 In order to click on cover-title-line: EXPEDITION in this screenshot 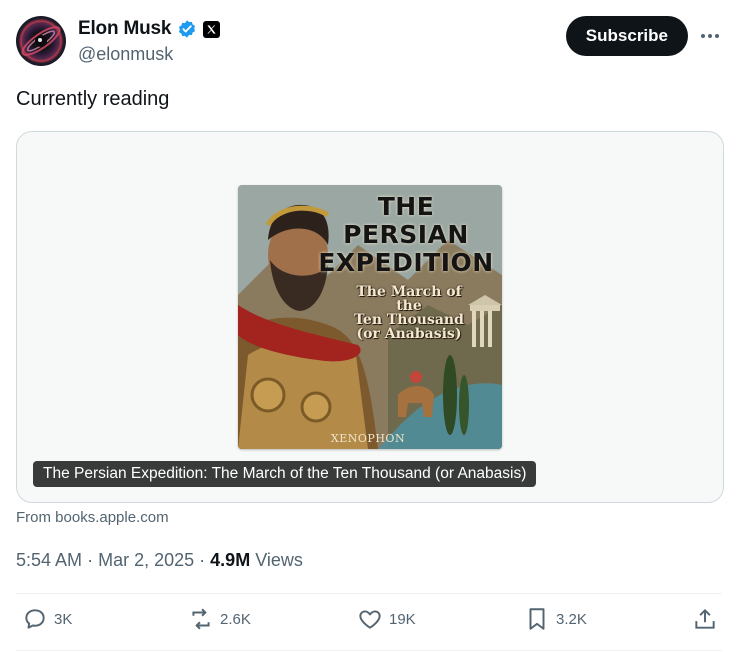, I will do `click(406, 262)`.